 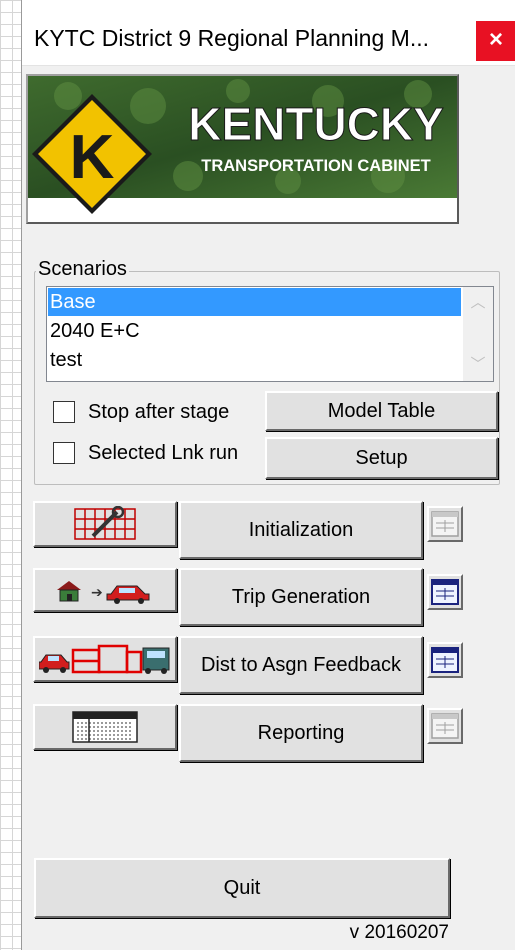 I want to click on initialization-status, so click(x=445, y=524).